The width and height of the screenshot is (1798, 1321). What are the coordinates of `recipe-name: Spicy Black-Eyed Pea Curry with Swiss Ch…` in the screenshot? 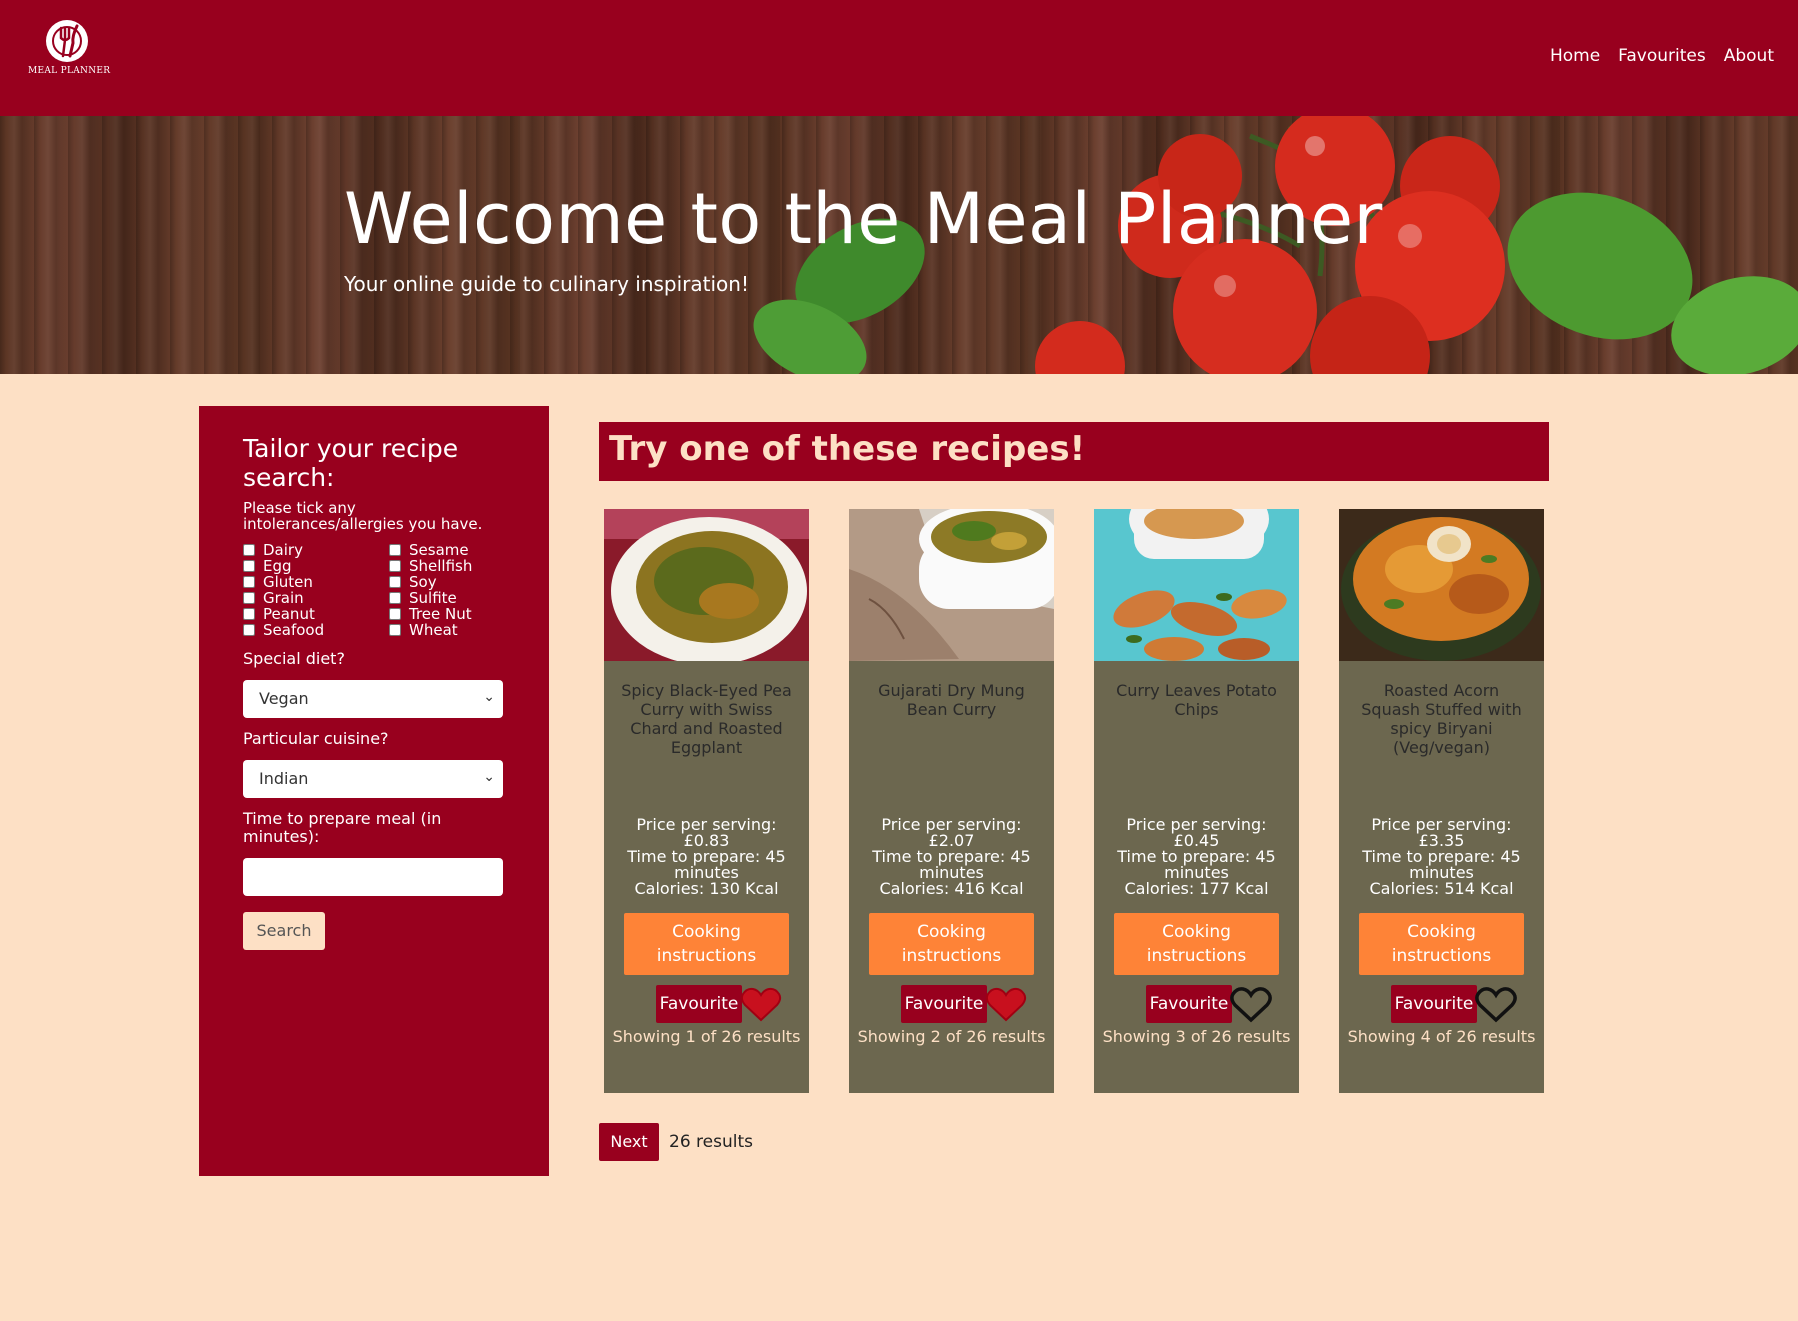 It's located at (706, 719).